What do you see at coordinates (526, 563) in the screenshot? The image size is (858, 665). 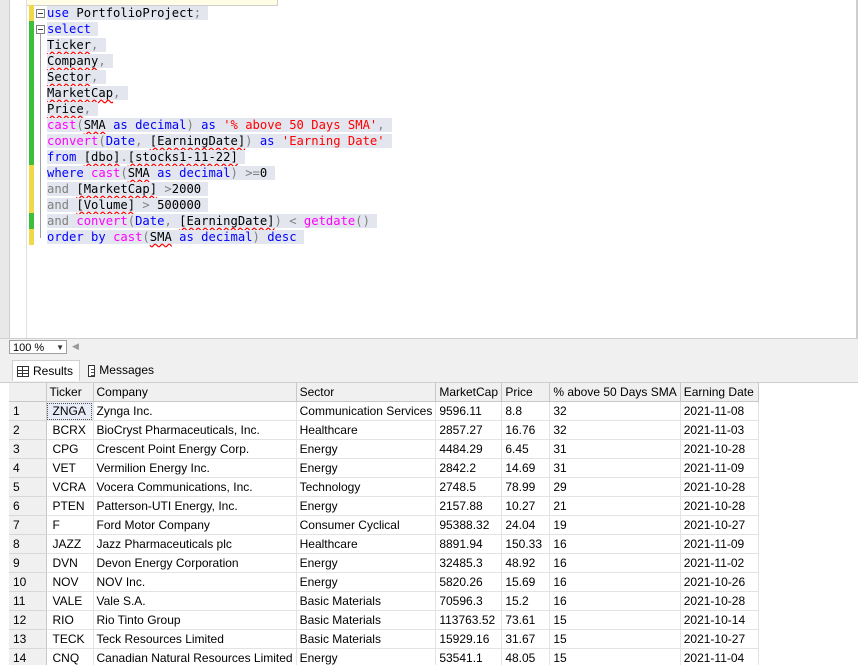 I see `grid-cell: 48.92` at bounding box center [526, 563].